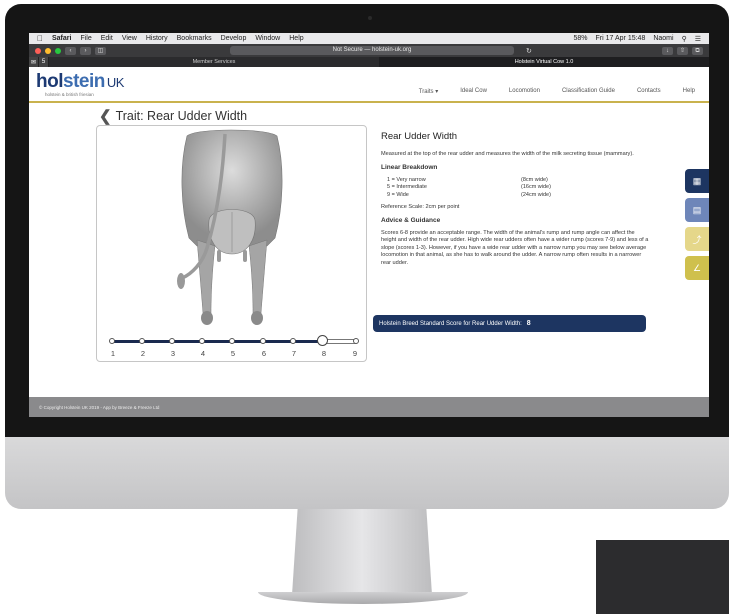 The width and height of the screenshot is (729, 614). Describe the element at coordinates (524, 91) in the screenshot. I see `nav-locomotion: Locomotion` at that location.